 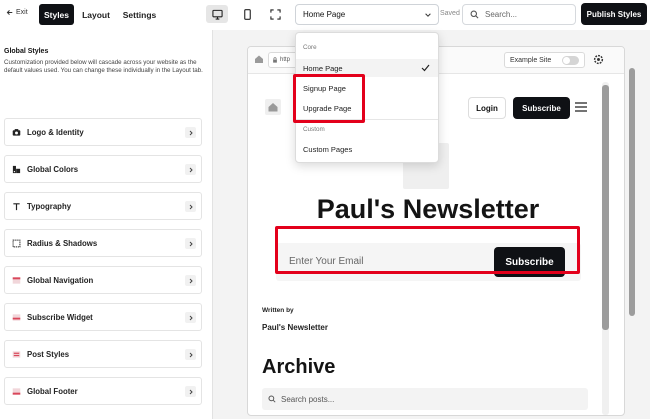 I want to click on url-field: http, so click(x=283, y=60).